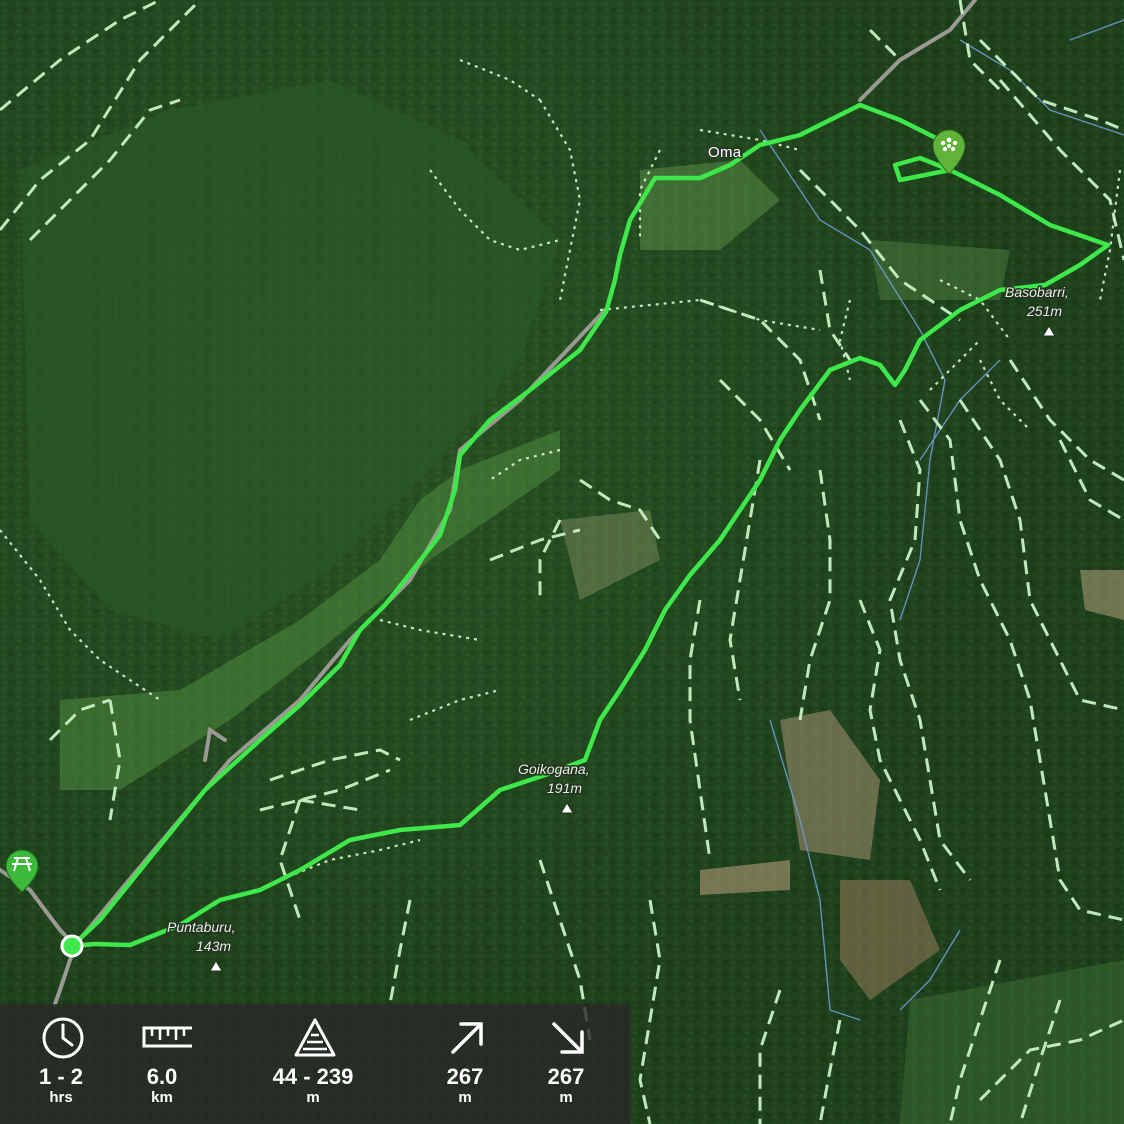  What do you see at coordinates (72, 946) in the screenshot?
I see `route-start-point` at bounding box center [72, 946].